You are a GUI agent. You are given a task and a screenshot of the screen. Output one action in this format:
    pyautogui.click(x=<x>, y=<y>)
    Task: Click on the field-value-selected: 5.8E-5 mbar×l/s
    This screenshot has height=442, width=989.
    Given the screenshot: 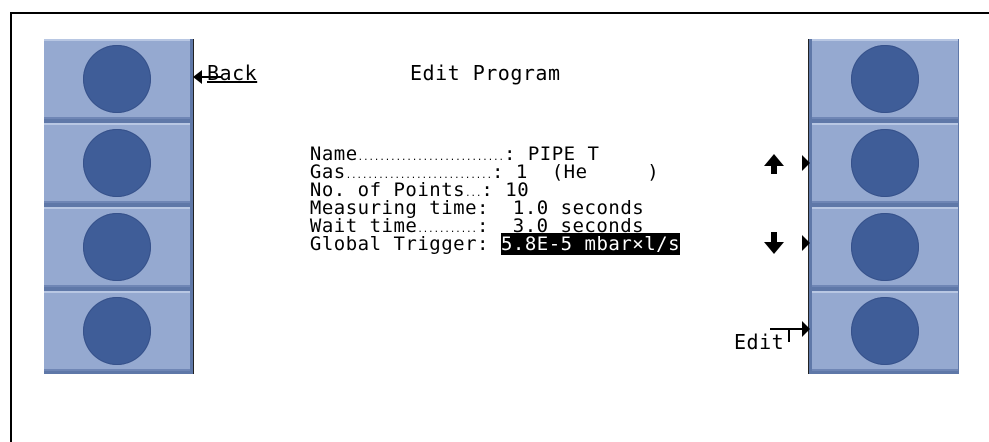 What is the action you would take?
    pyautogui.click(x=590, y=244)
    